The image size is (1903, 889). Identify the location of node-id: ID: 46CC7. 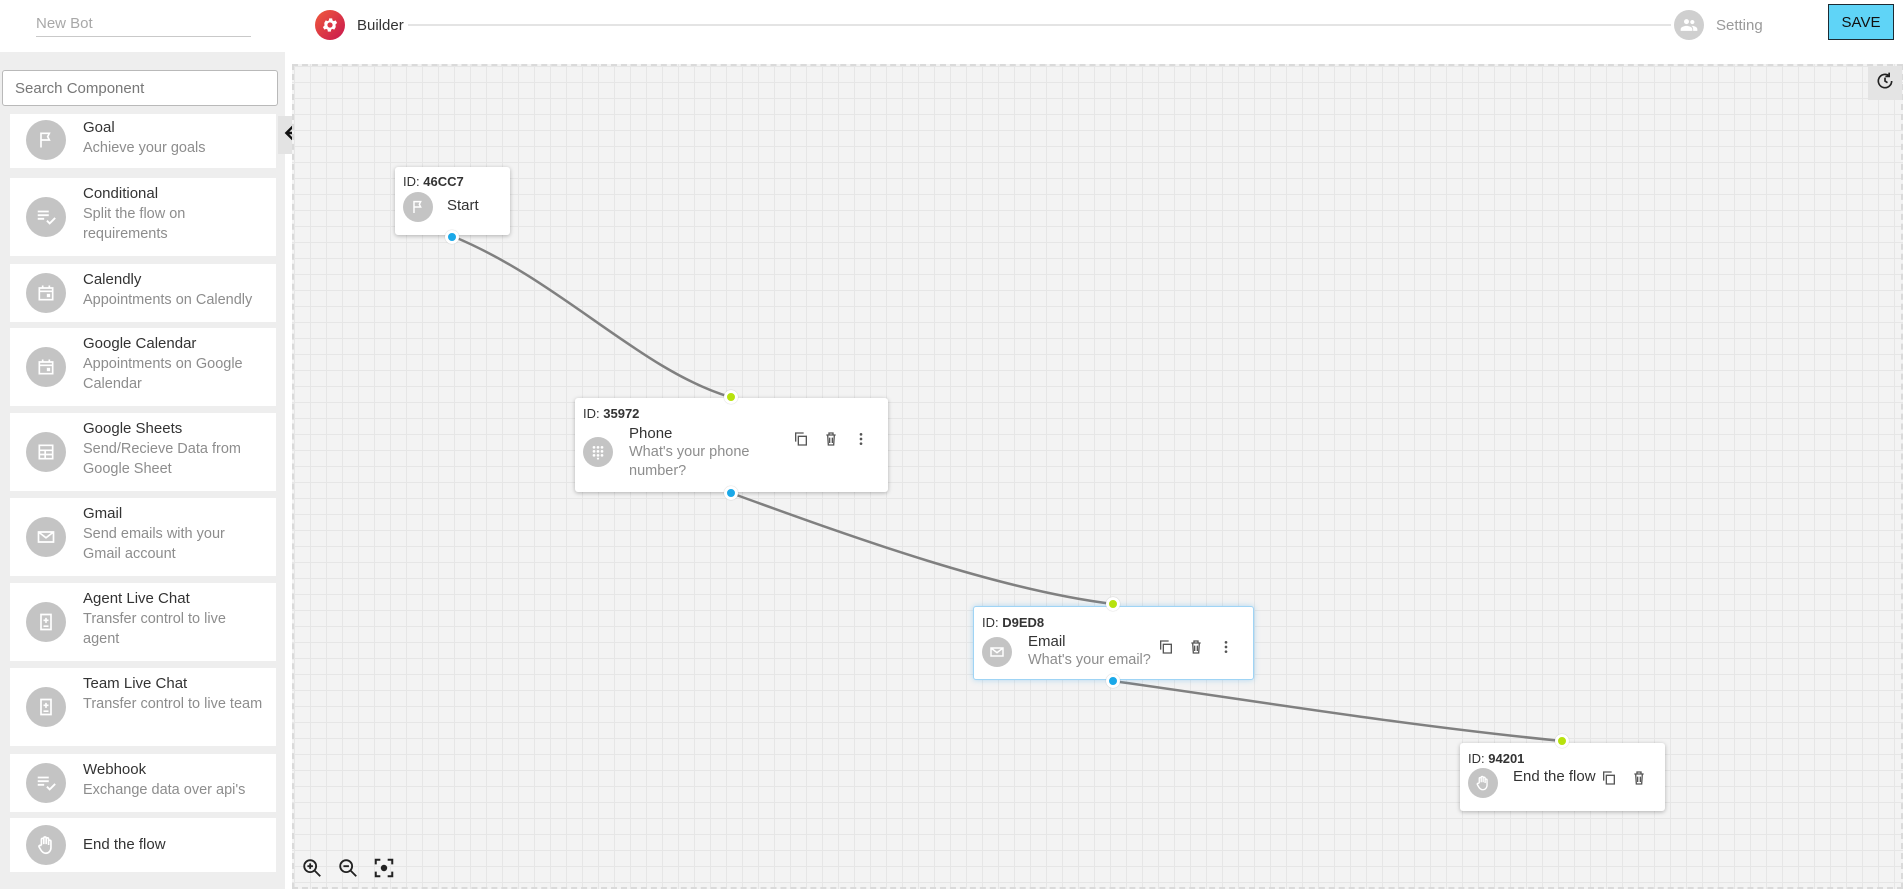
(433, 181).